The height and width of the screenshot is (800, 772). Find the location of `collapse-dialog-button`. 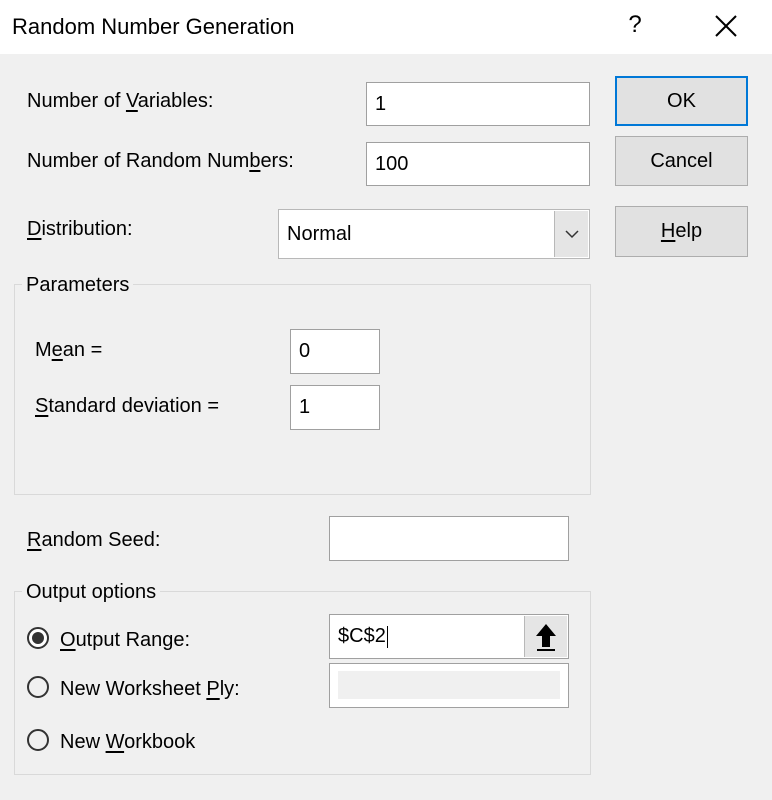

collapse-dialog-button is located at coordinates (545, 636).